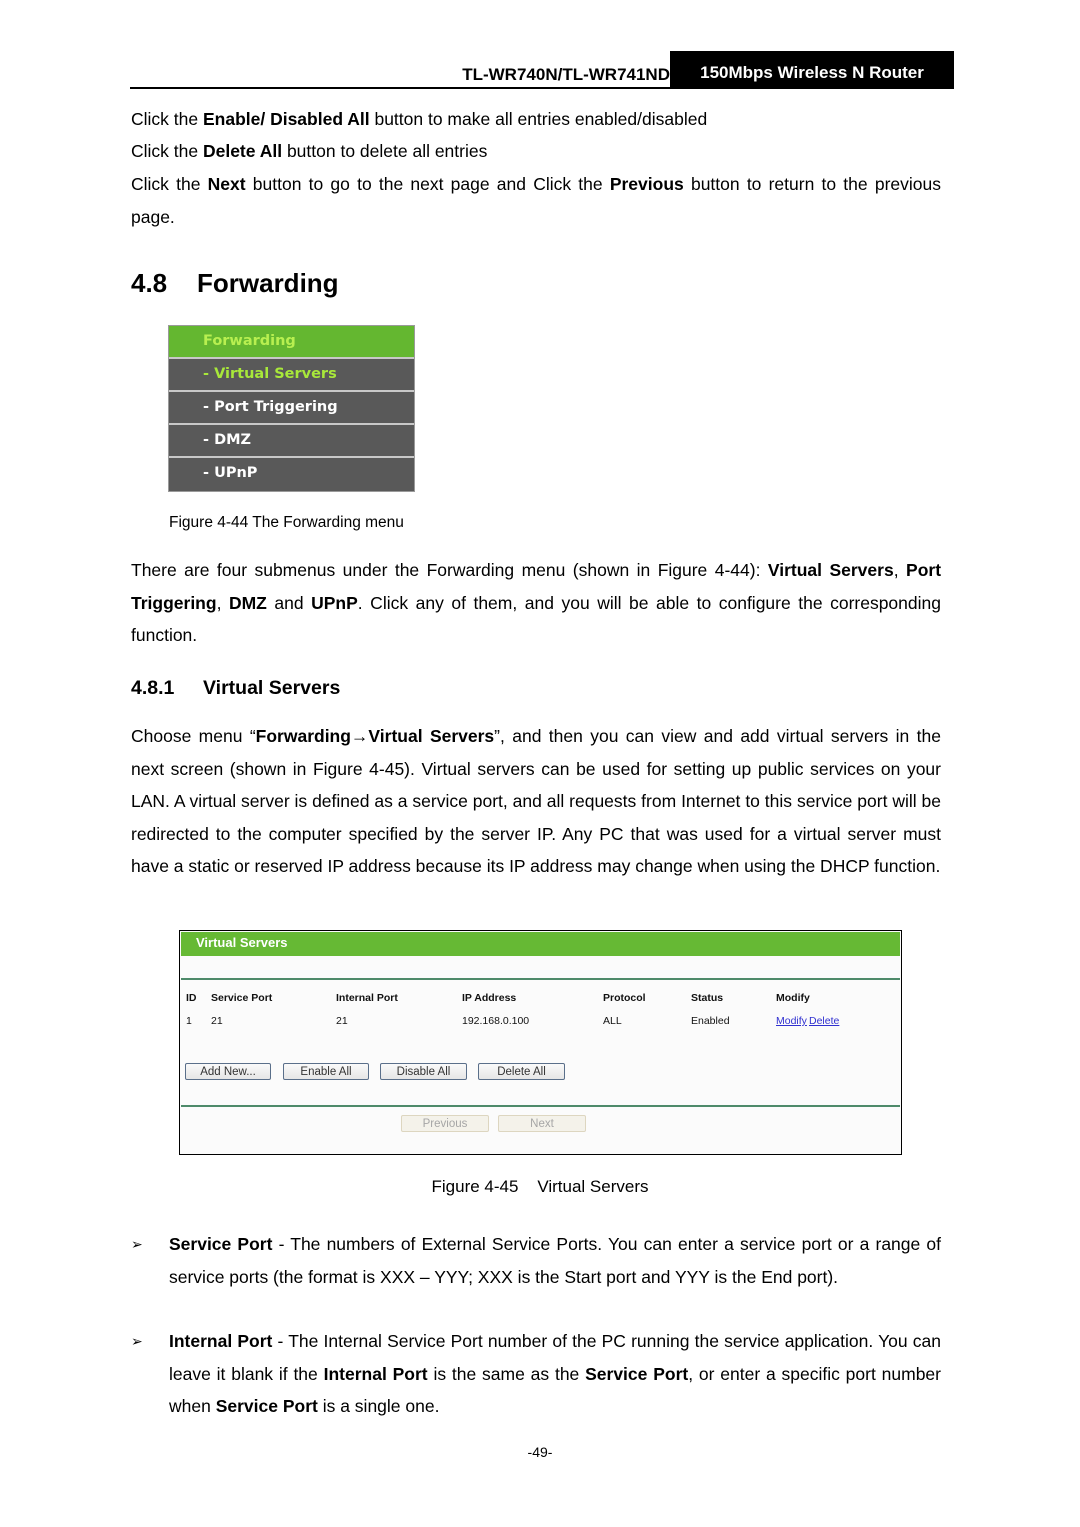  Describe the element at coordinates (445, 1123) in the screenshot. I see `previous-button: Previous` at that location.